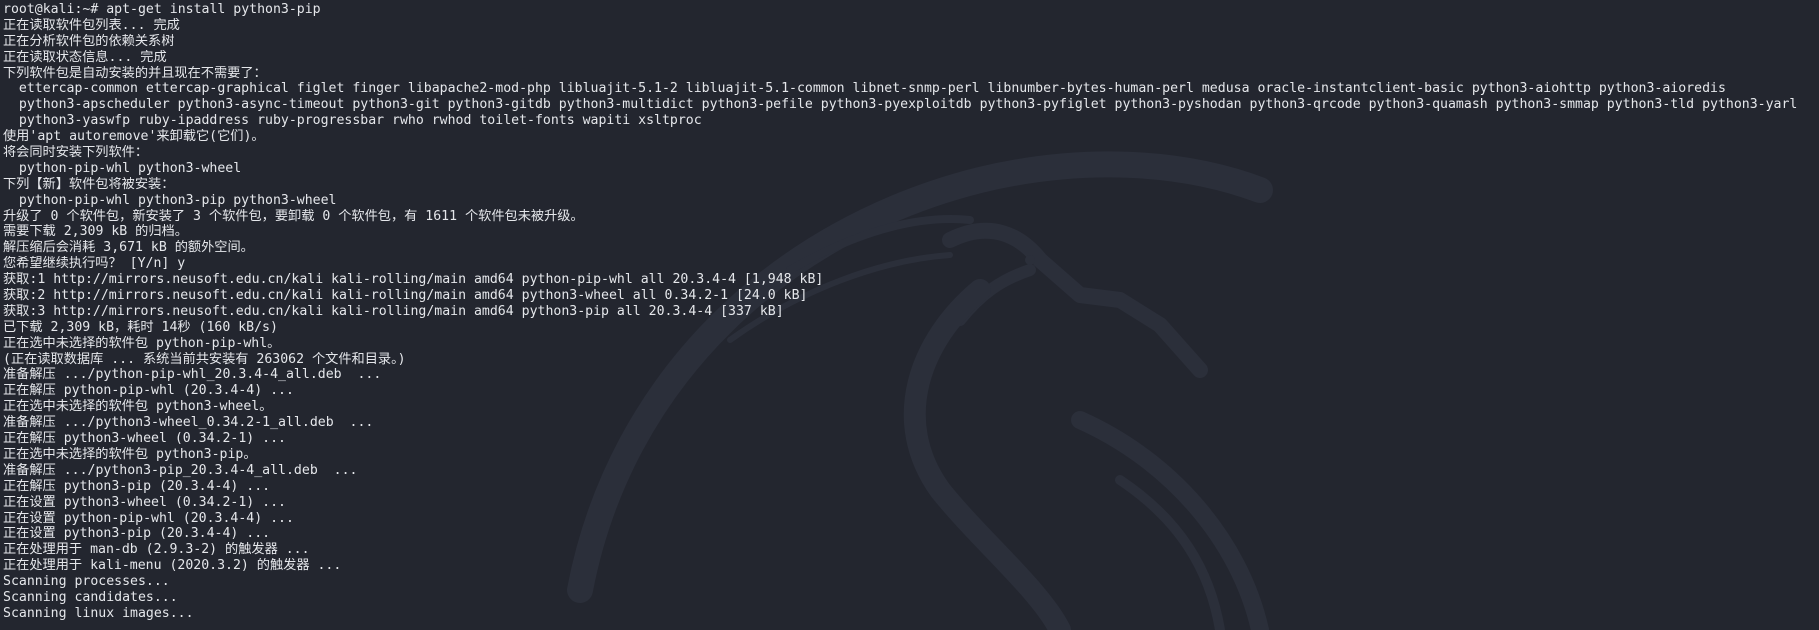 This screenshot has width=1819, height=630. What do you see at coordinates (85, 57) in the screenshot?
I see `output-line: 正在读取状态信息... 完成` at bounding box center [85, 57].